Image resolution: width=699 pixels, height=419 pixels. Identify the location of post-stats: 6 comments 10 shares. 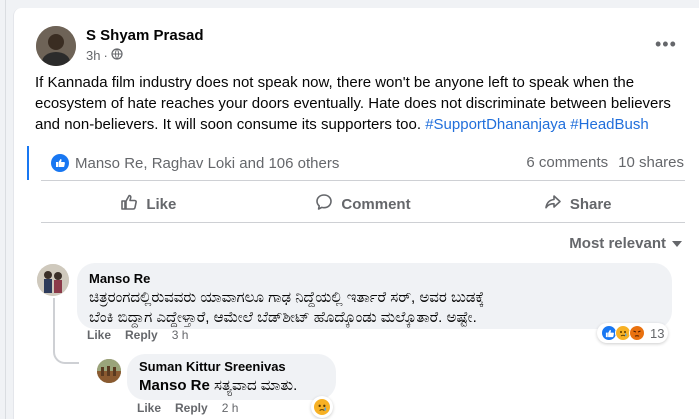
(605, 162).